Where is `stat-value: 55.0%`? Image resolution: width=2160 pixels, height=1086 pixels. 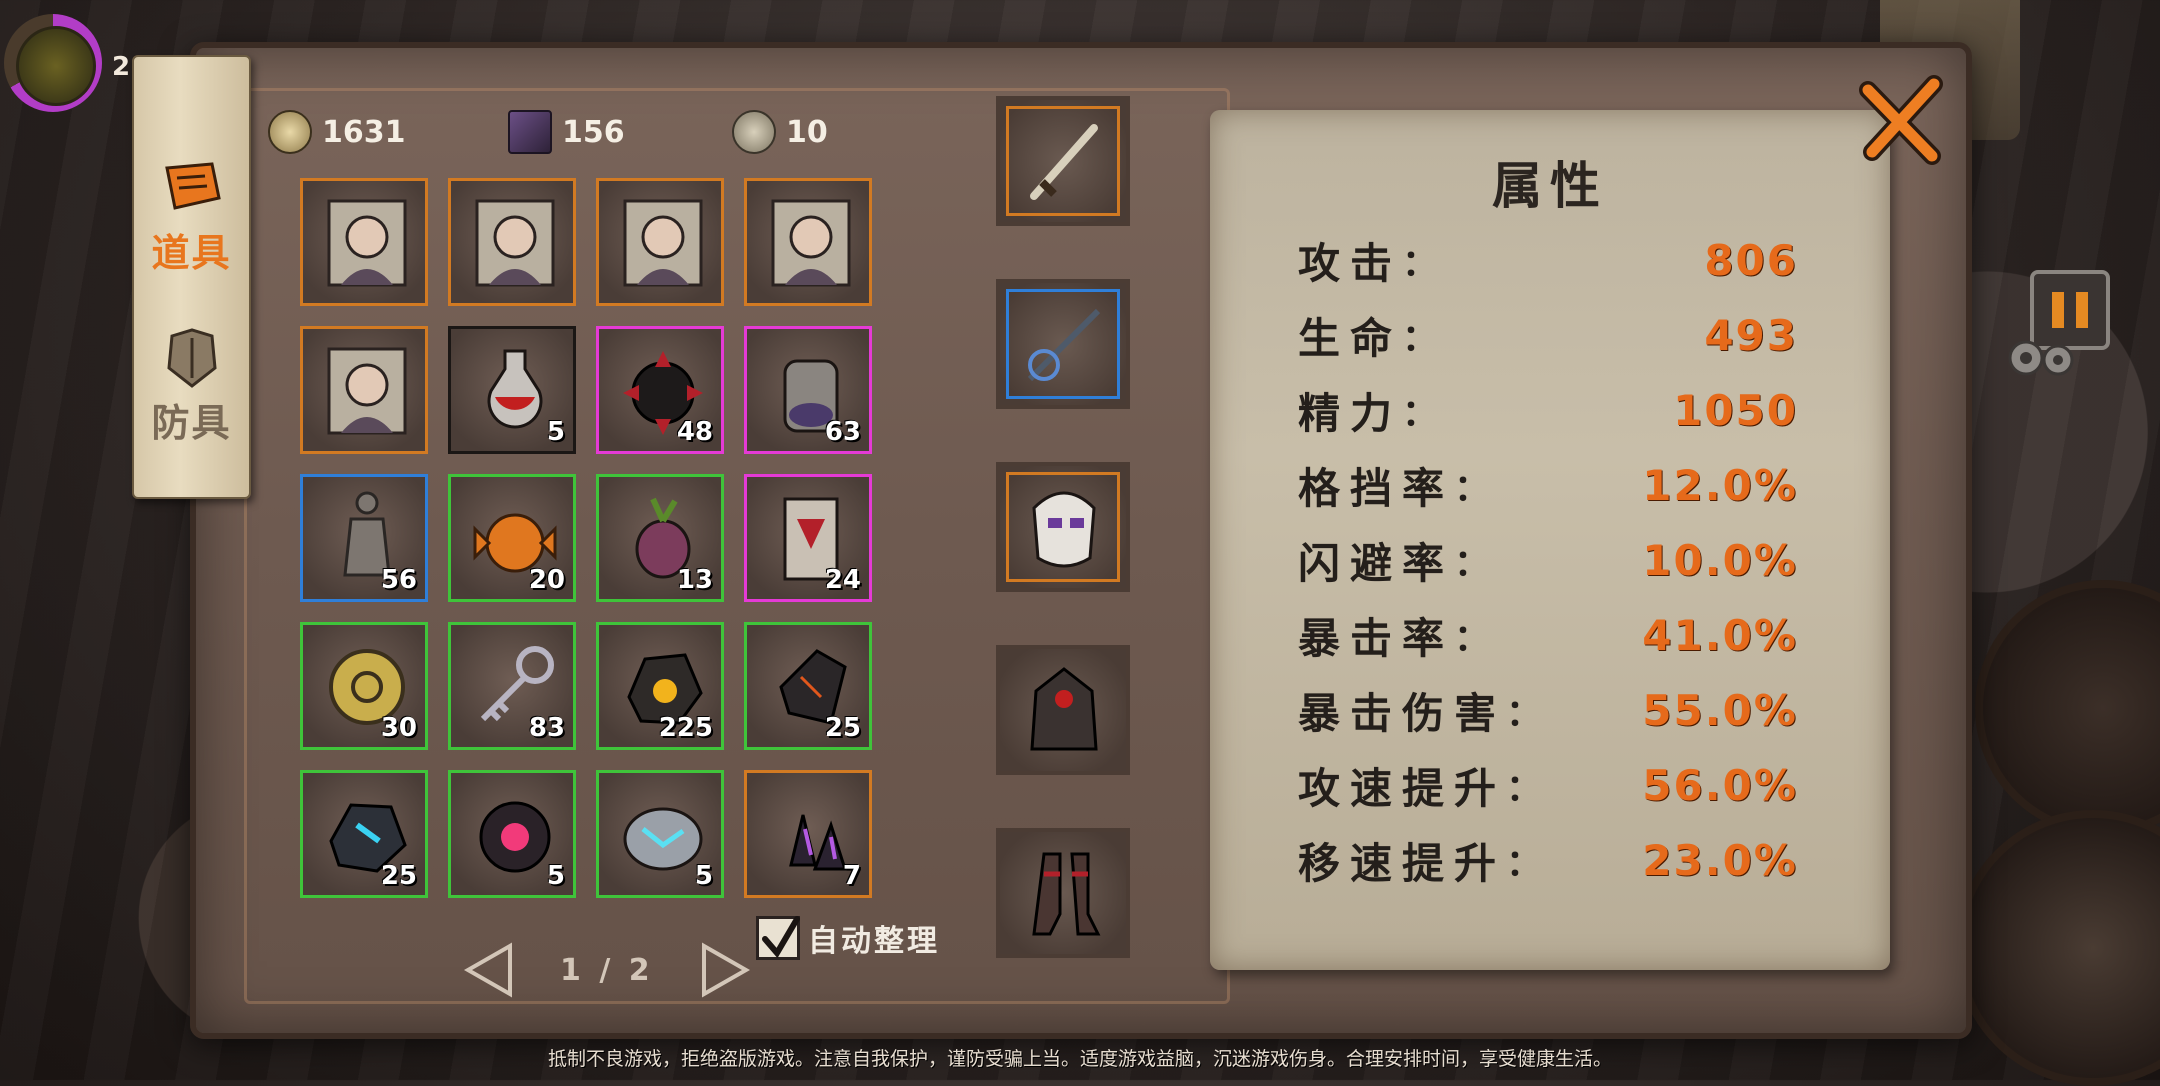 stat-value: 55.0% is located at coordinates (1720, 710).